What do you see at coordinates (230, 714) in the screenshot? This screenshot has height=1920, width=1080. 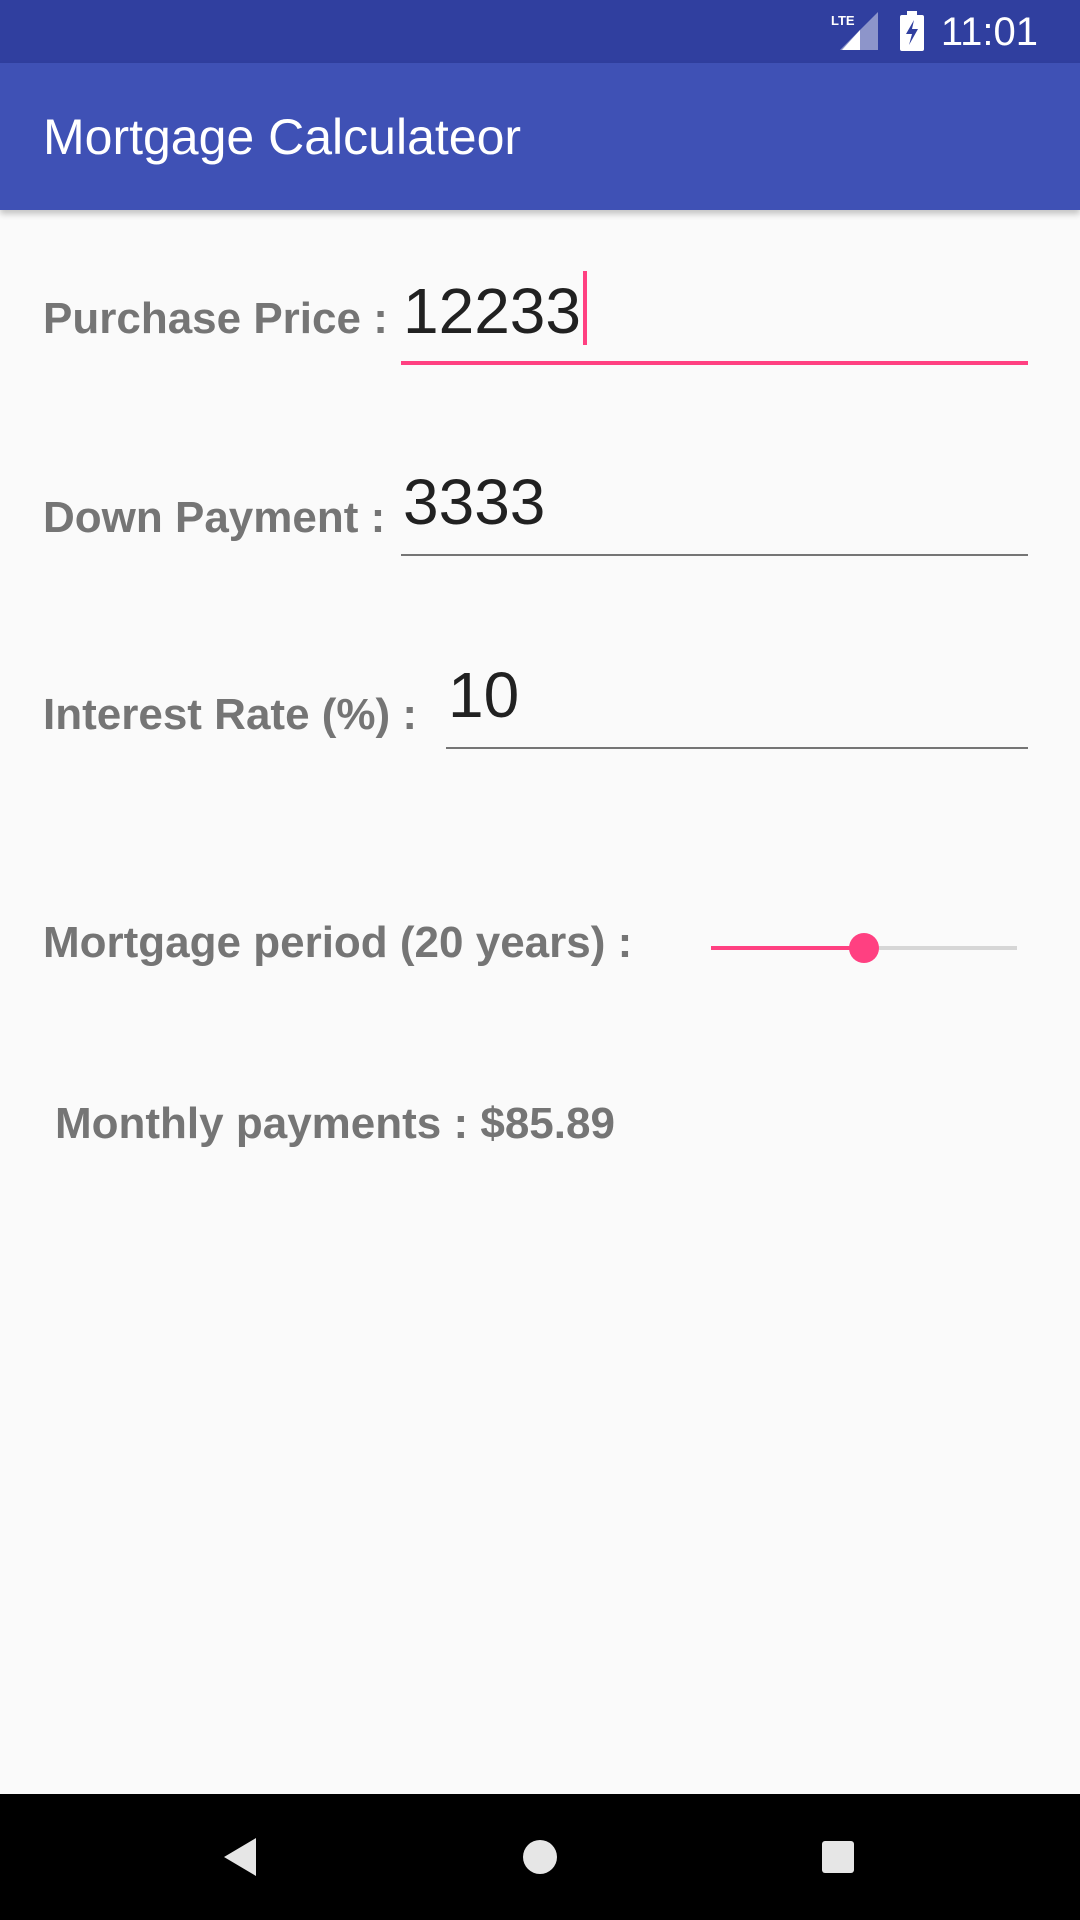 I see `interest-rate-label: Interest Rate (%) :` at bounding box center [230, 714].